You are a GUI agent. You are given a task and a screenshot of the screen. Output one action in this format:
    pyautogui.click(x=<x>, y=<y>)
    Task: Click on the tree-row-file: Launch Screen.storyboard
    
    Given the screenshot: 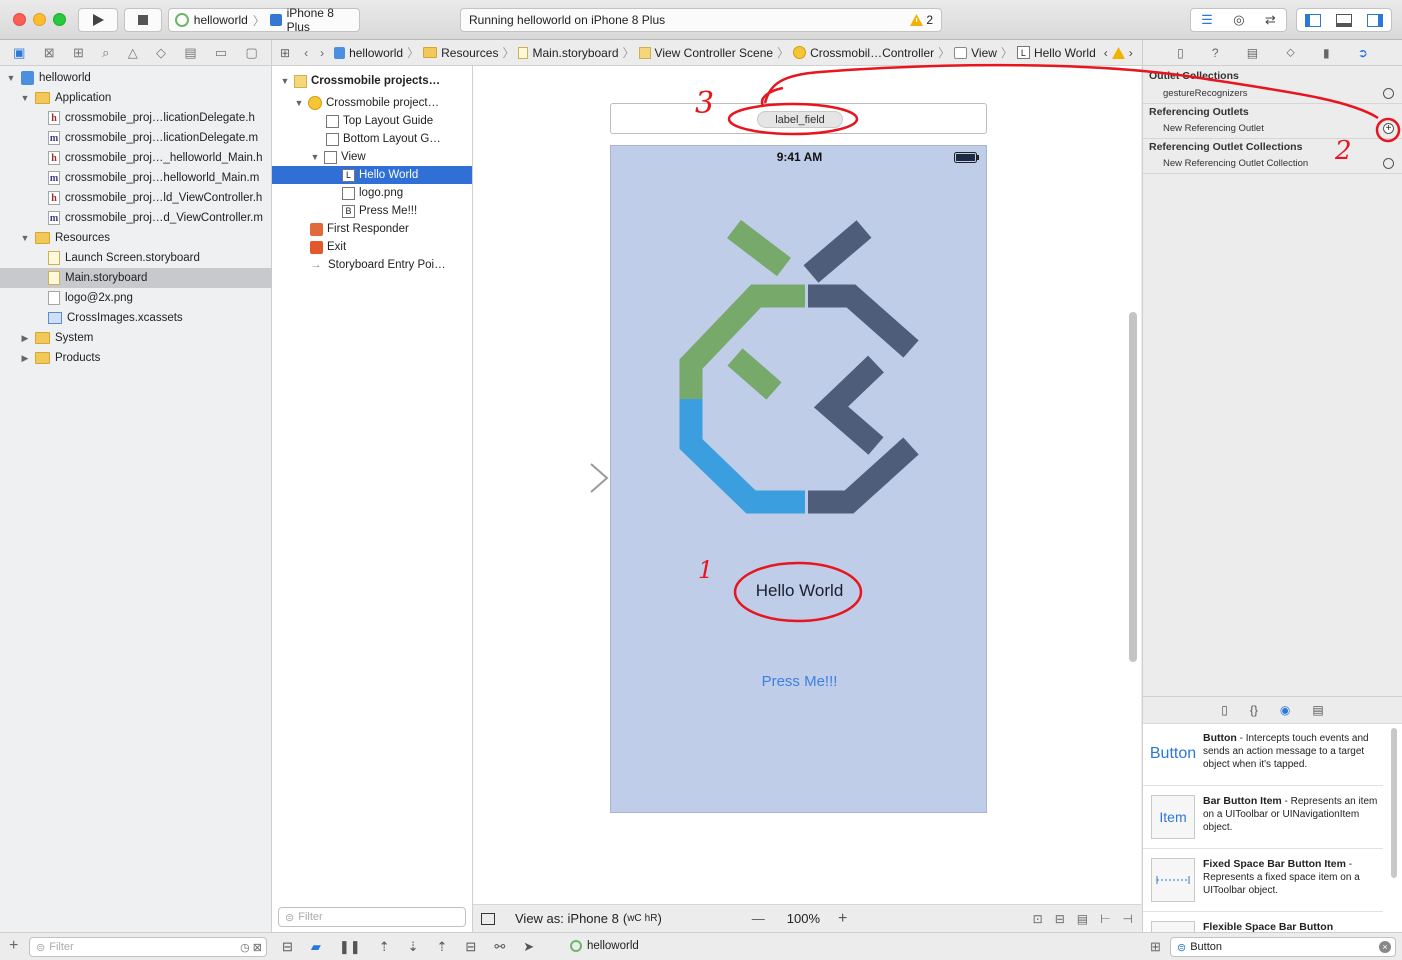 What is the action you would take?
    pyautogui.click(x=136, y=258)
    